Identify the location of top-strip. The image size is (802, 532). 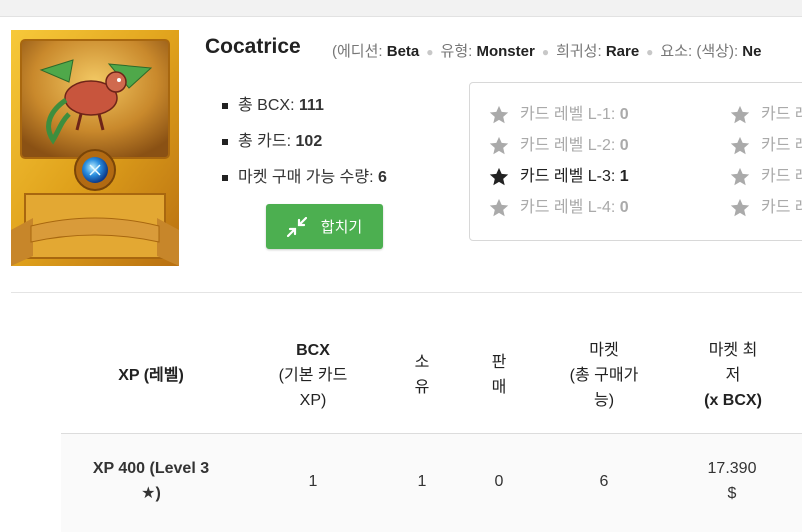
(401, 8).